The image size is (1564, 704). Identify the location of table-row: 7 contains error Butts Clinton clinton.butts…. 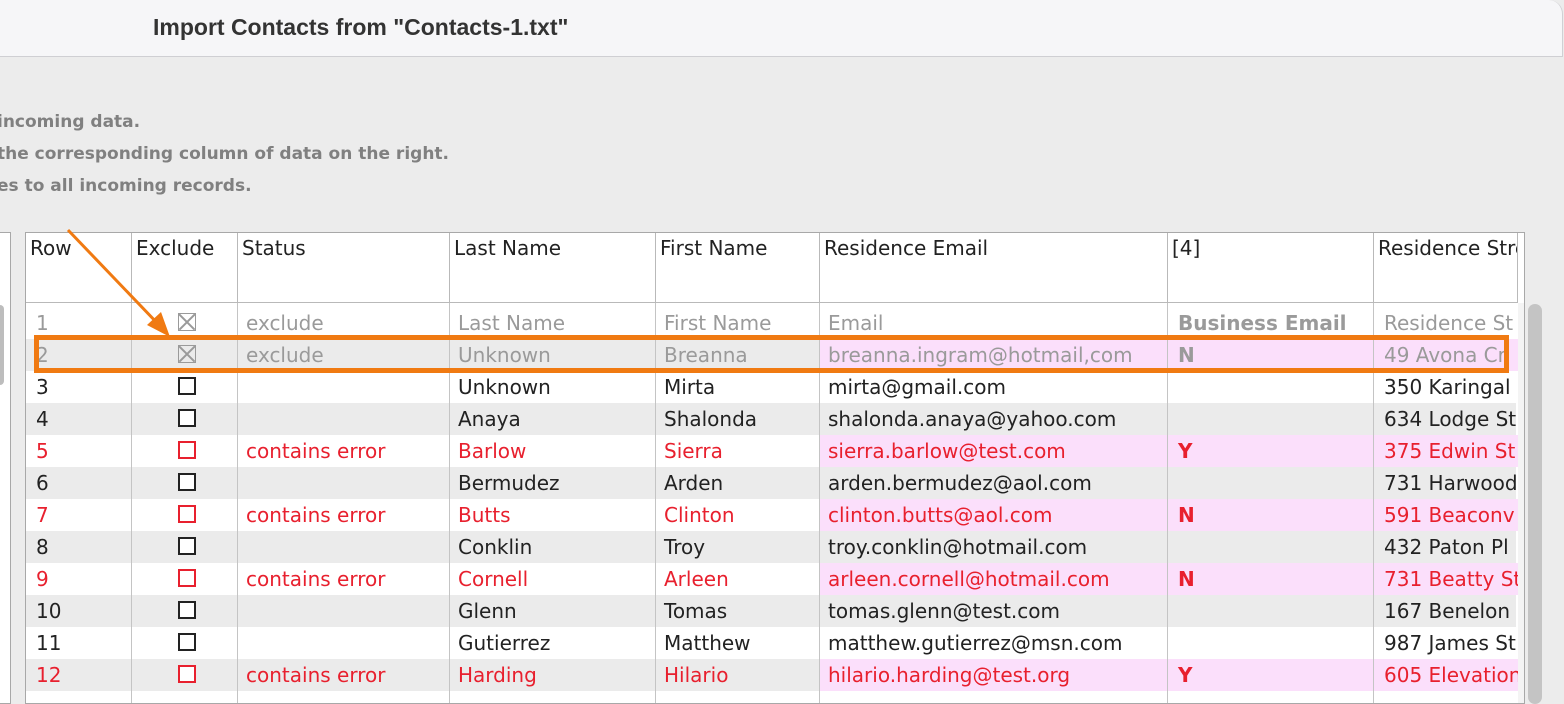
(772, 515).